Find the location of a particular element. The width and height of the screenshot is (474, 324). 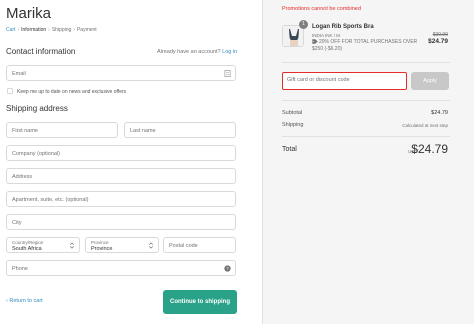

discount-code-input: Gift card or discount code is located at coordinates (344, 81).